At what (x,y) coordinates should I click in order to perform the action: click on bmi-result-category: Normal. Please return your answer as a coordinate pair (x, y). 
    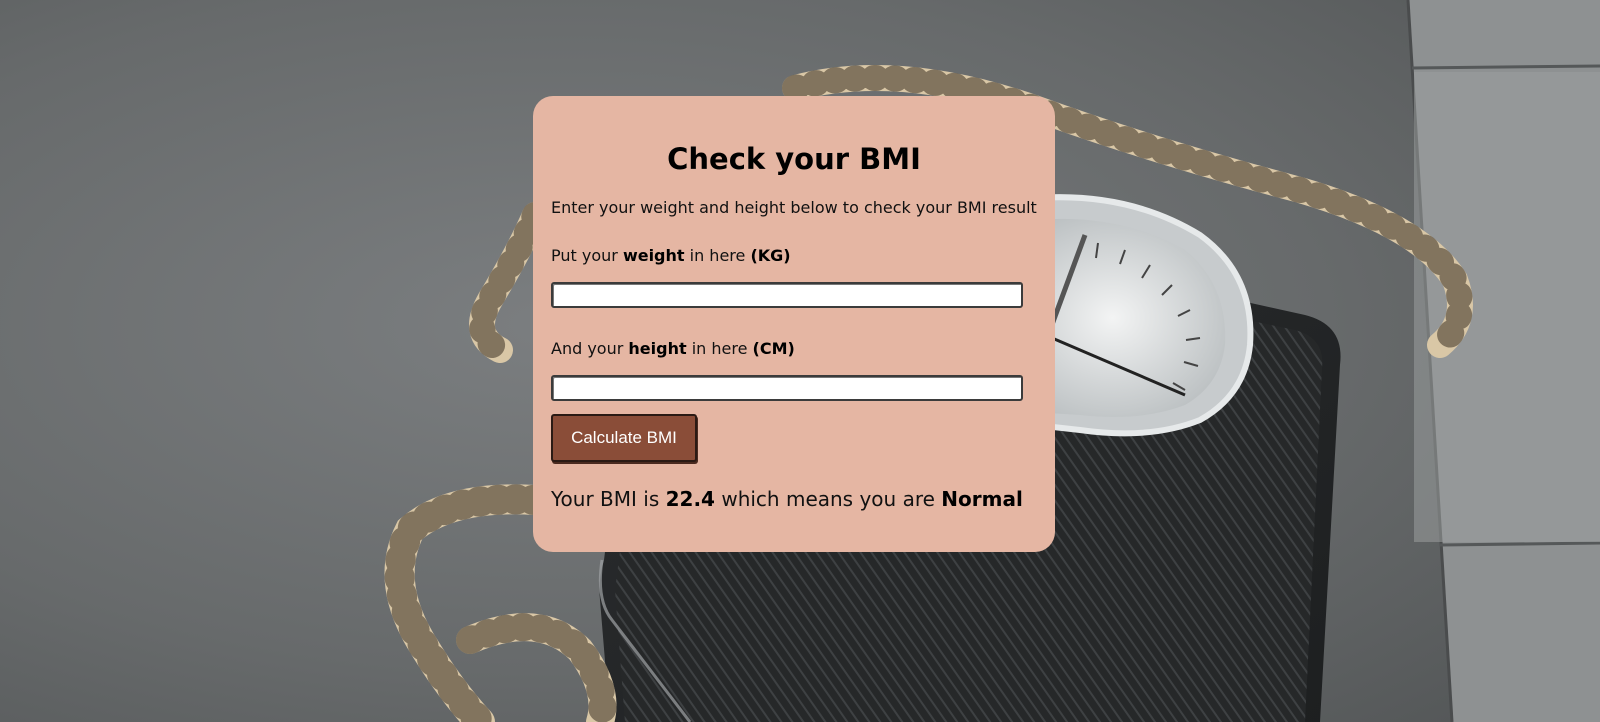
    Looking at the image, I should click on (982, 499).